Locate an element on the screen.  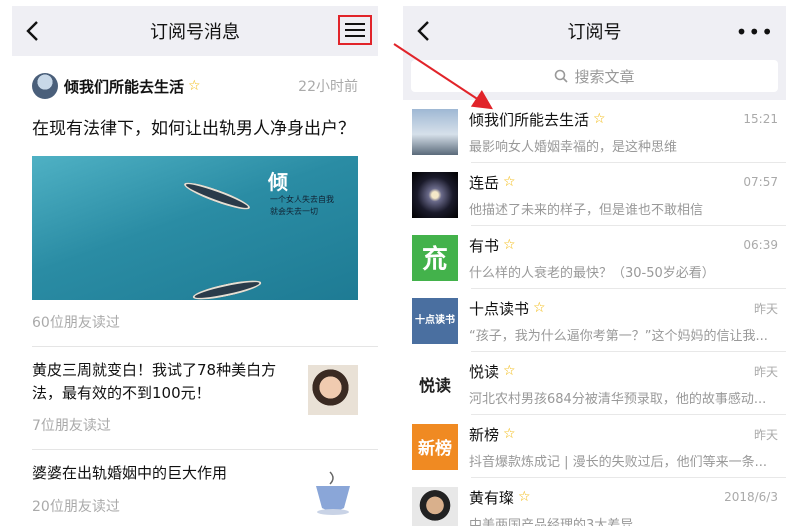
account-header: 倾我们所能去生活 ☆ 22小时前 is located at coordinates (195, 79).